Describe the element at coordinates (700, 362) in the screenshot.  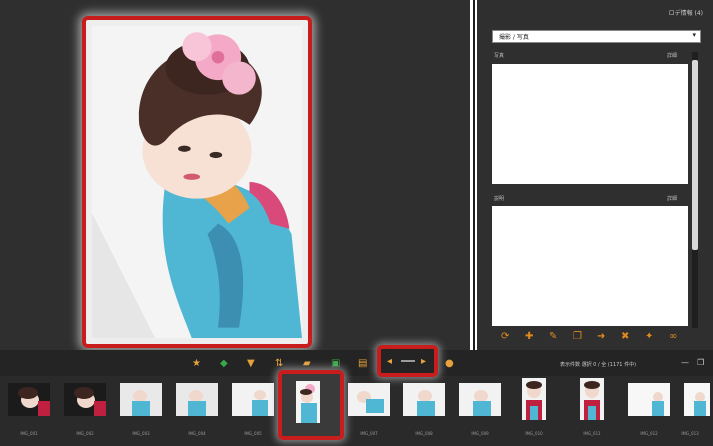
I see `restore-icon: ❐` at that location.